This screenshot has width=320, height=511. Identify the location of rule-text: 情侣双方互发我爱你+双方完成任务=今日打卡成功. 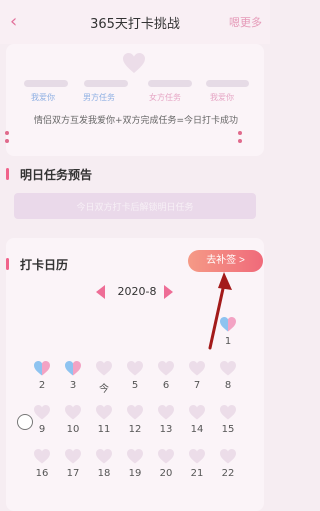
(136, 121).